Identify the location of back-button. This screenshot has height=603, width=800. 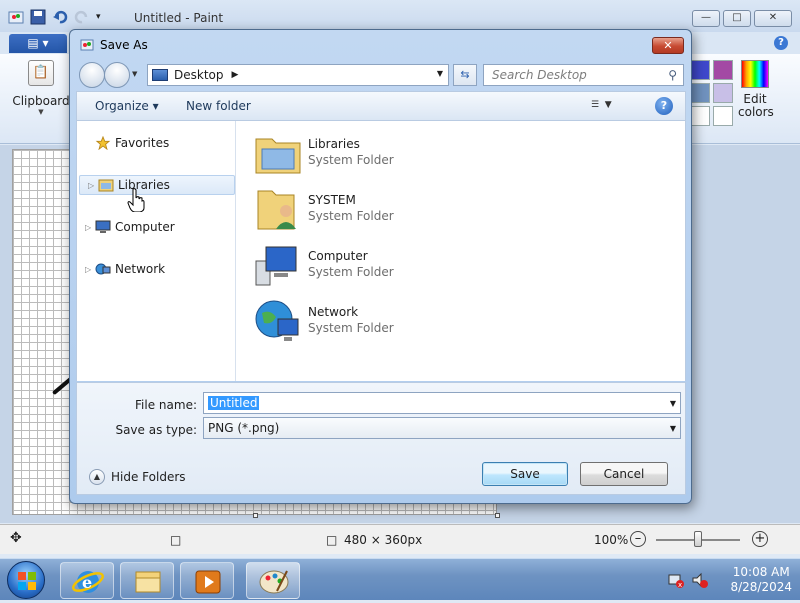
(92, 75).